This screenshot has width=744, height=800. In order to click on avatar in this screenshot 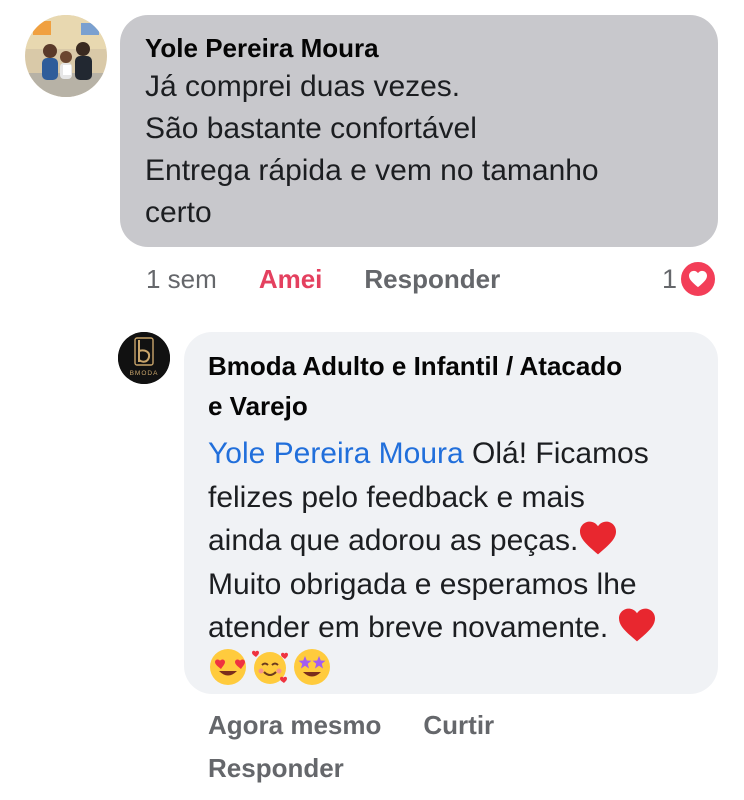, I will do `click(66, 56)`.